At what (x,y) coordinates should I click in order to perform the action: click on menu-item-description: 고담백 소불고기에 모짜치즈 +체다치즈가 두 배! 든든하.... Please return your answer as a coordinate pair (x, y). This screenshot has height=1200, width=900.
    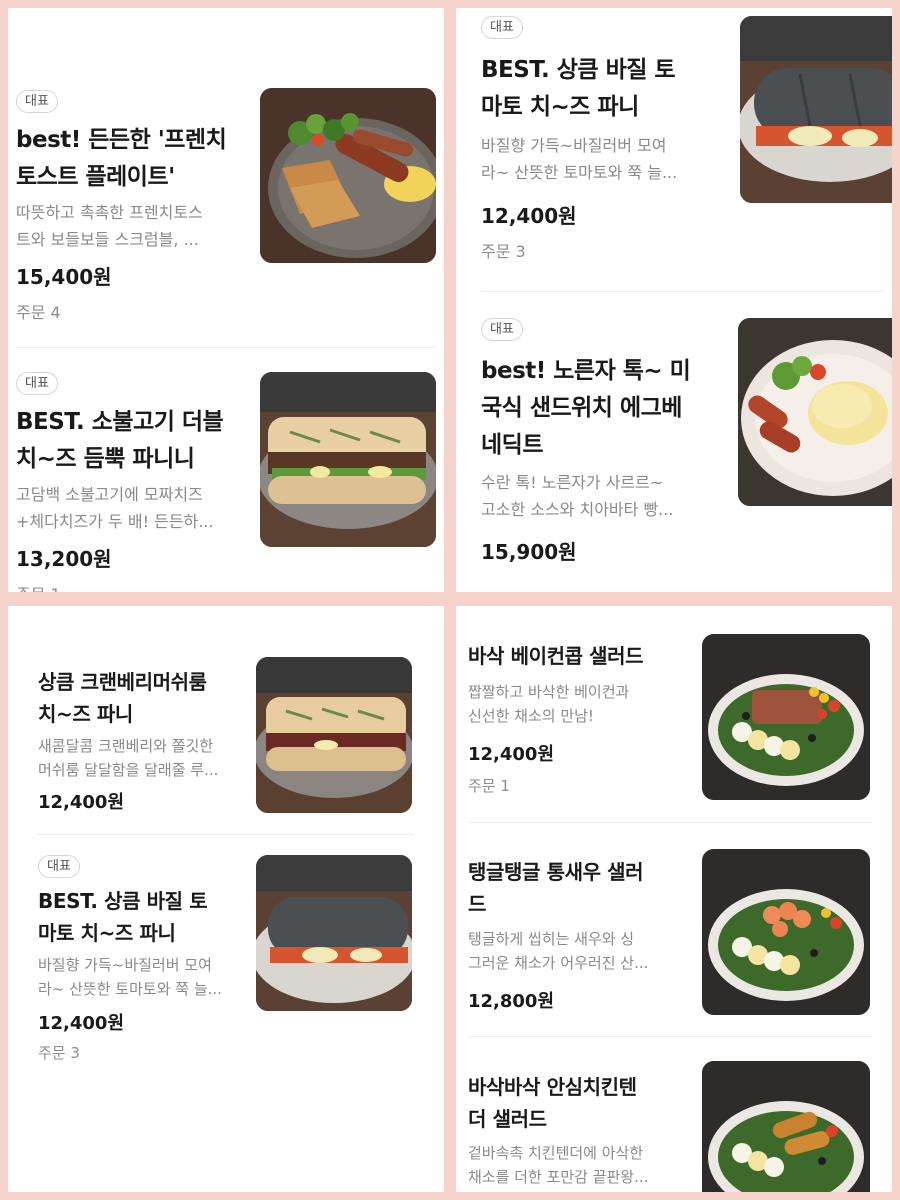
    Looking at the image, I should click on (115, 508).